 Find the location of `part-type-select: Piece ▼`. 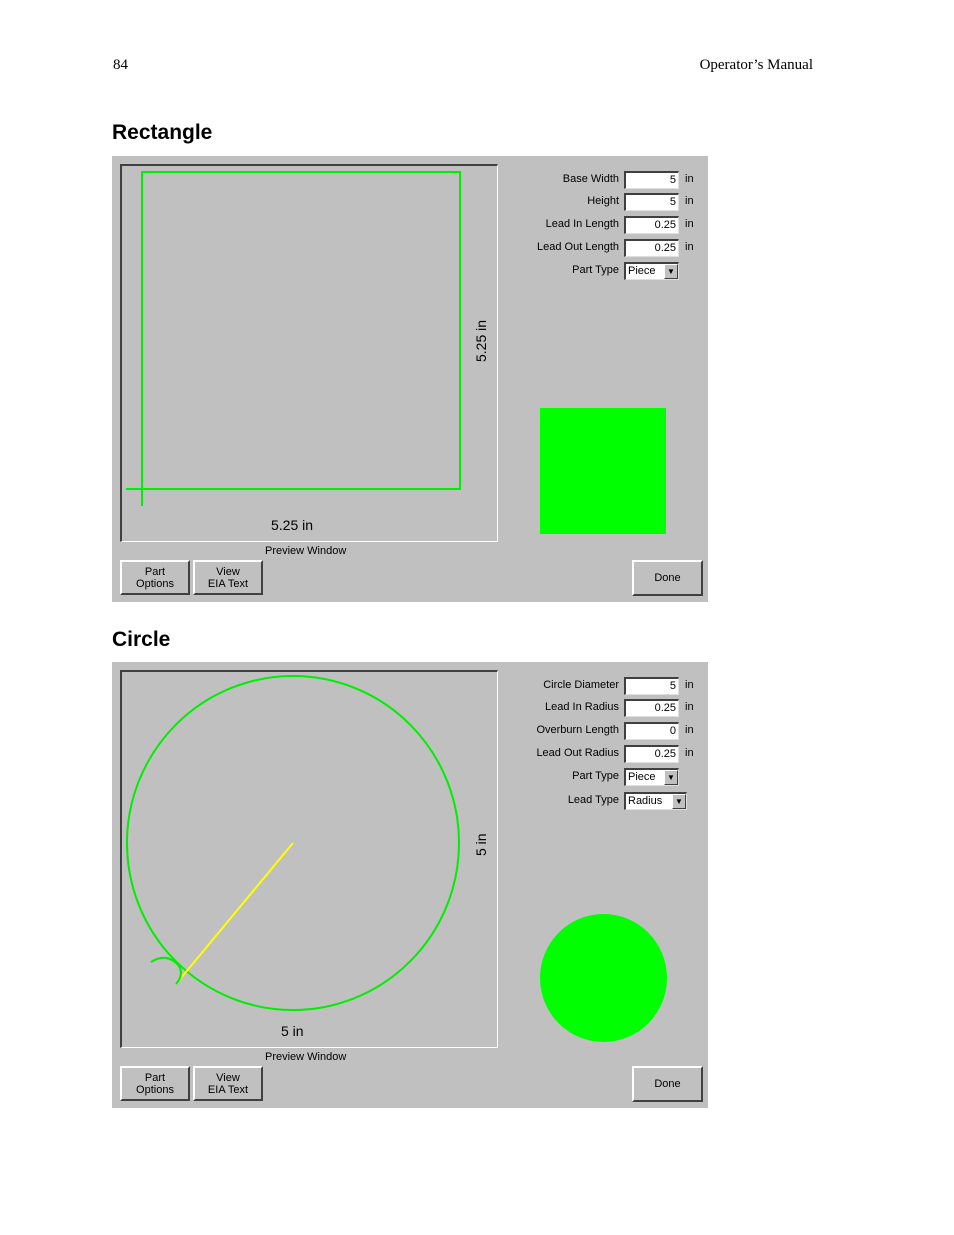

part-type-select: Piece ▼ is located at coordinates (651, 271).